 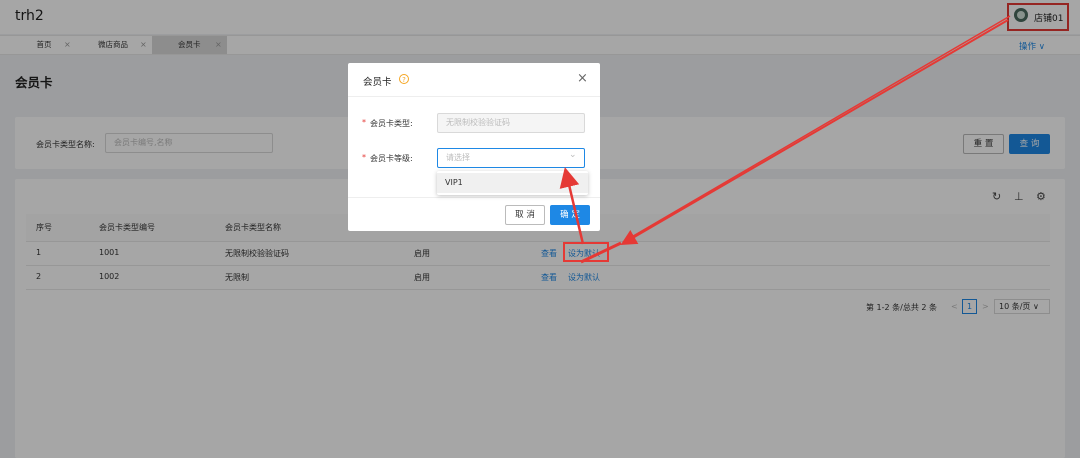 I want to click on annotation-arrow-head-line, so click(x=601, y=252).